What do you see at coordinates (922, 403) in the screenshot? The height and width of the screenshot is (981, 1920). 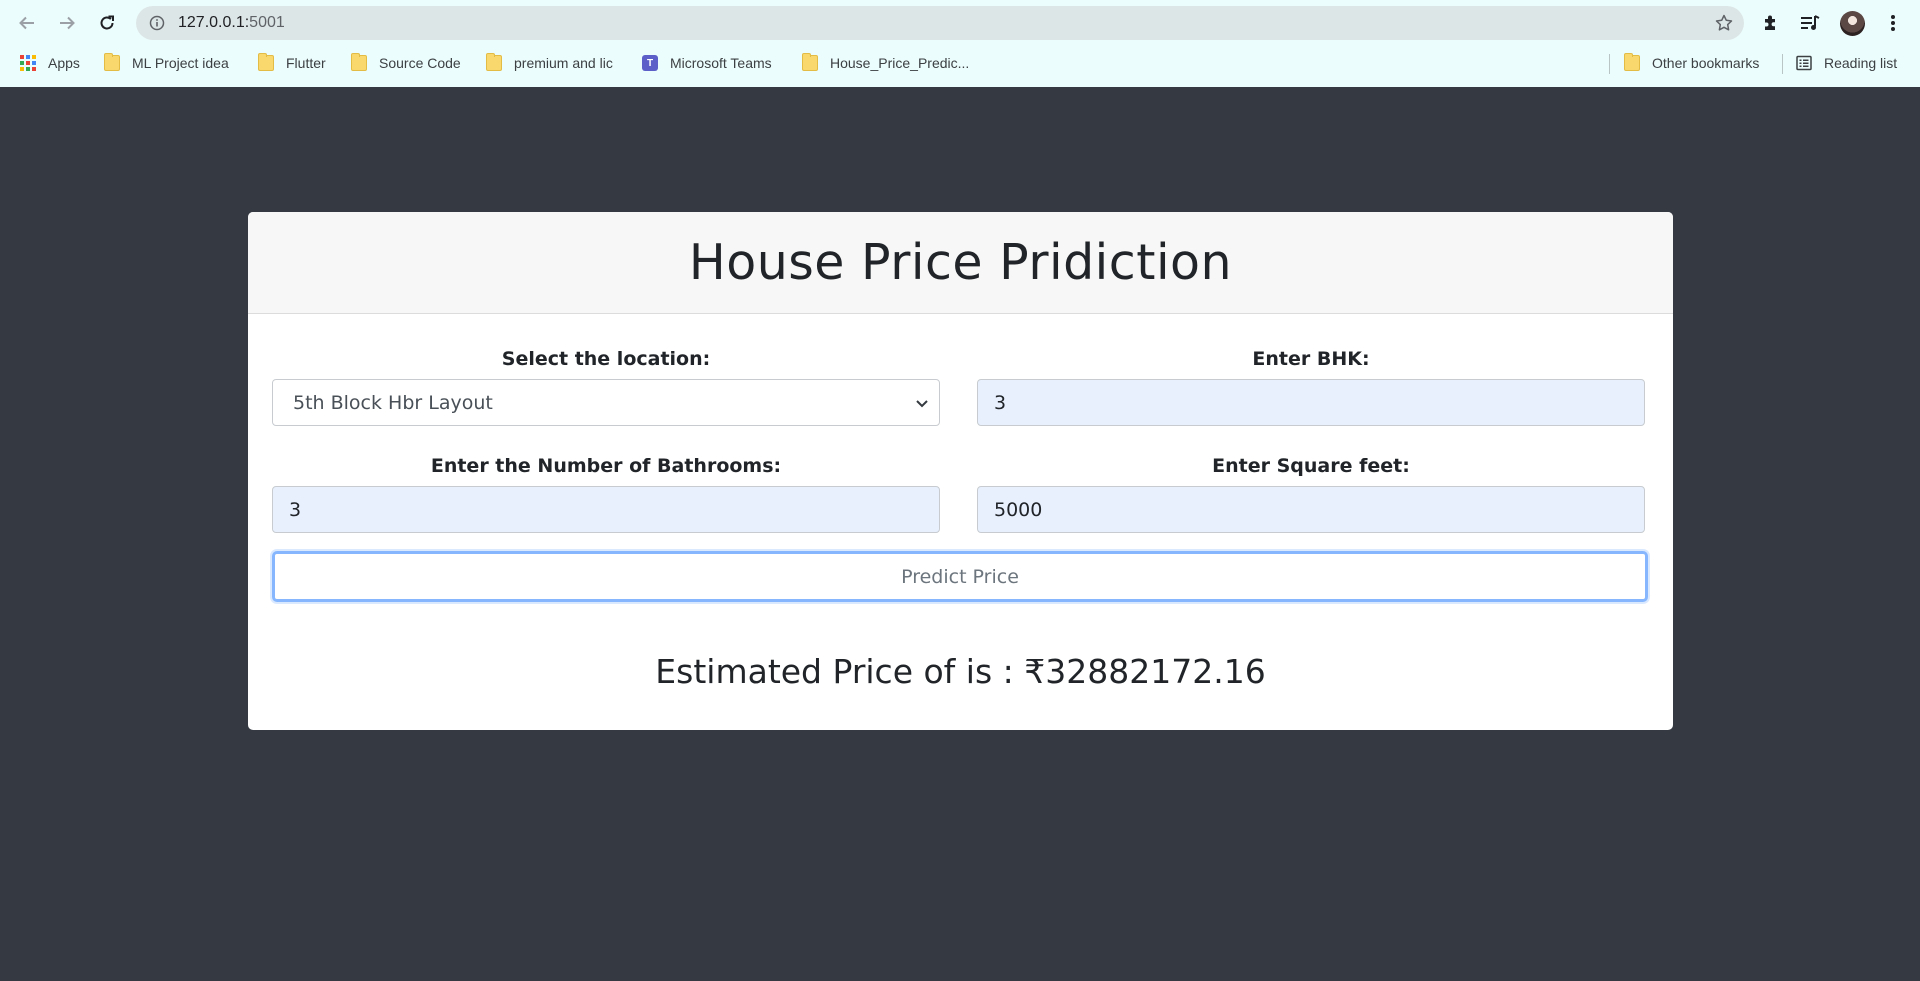 I see `chevron-down-icon` at bounding box center [922, 403].